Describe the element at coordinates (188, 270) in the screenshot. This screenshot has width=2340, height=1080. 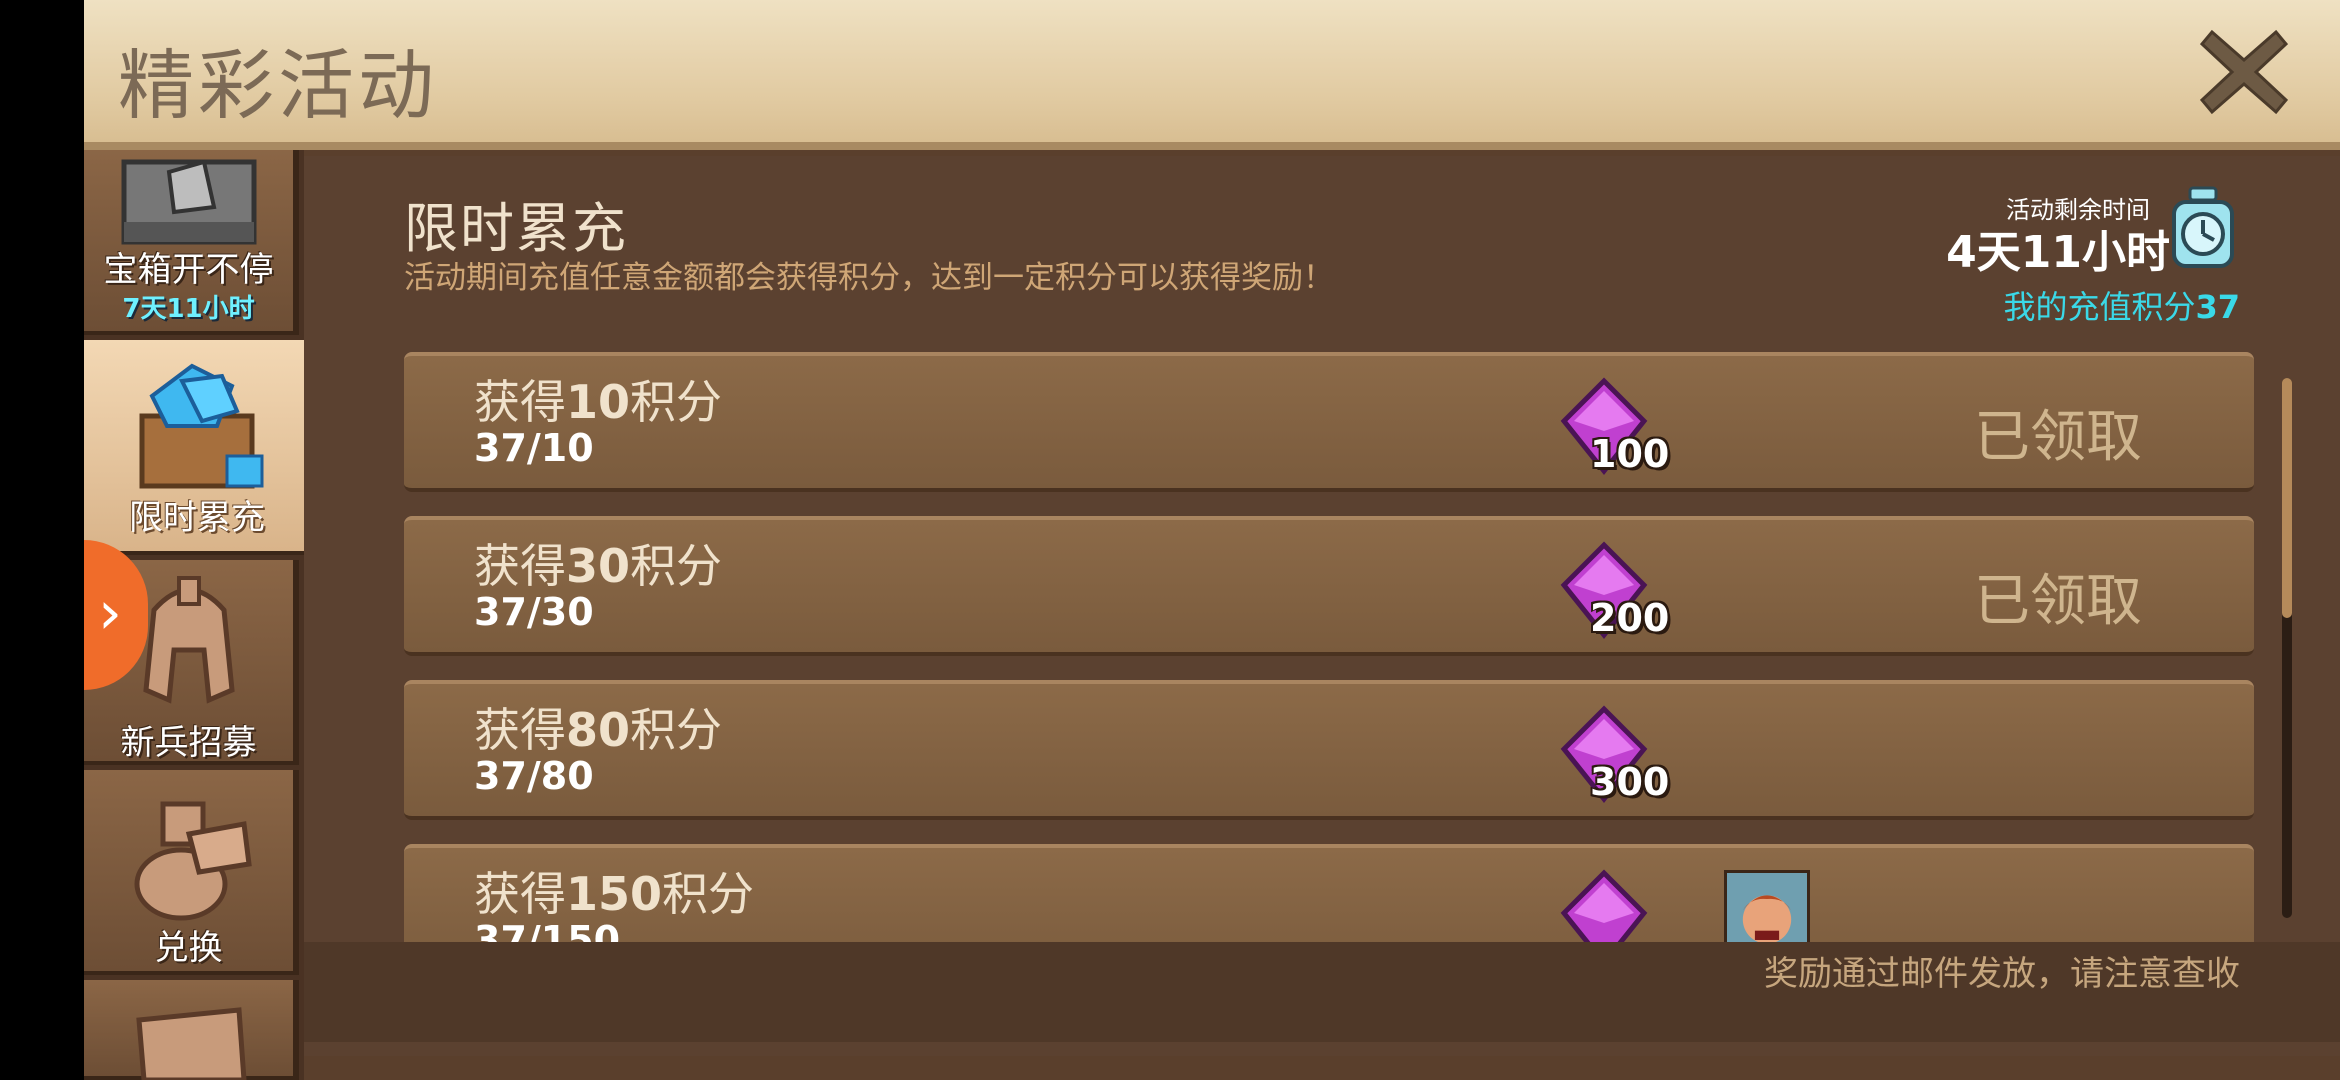
I see `sidebar-tab-label: 宝箱开不停` at that location.